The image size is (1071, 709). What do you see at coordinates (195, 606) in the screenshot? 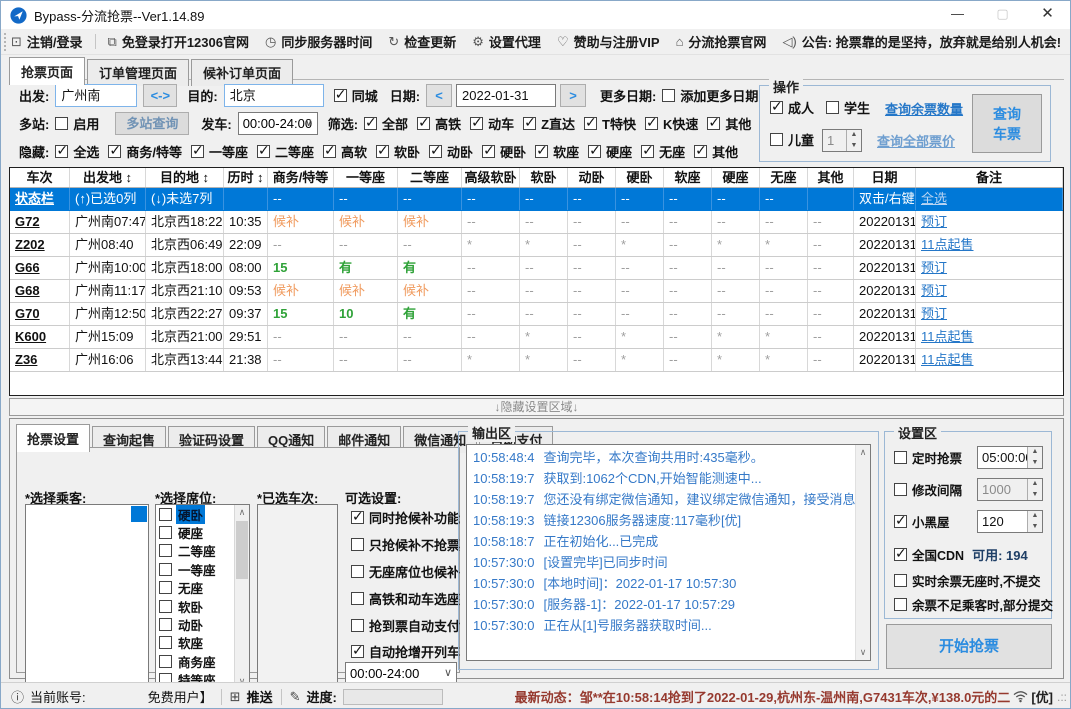
I see `seat-list-item: 软卧` at bounding box center [195, 606].